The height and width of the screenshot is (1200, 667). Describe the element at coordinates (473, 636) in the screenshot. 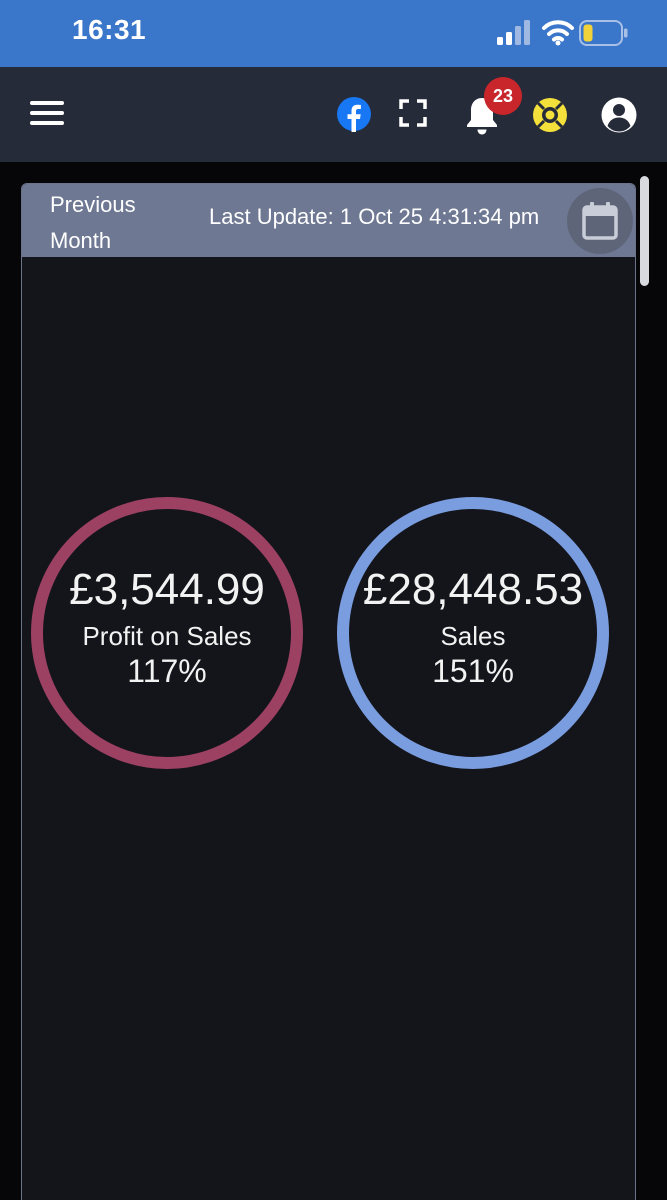

I see `sales-label: Sales` at that location.